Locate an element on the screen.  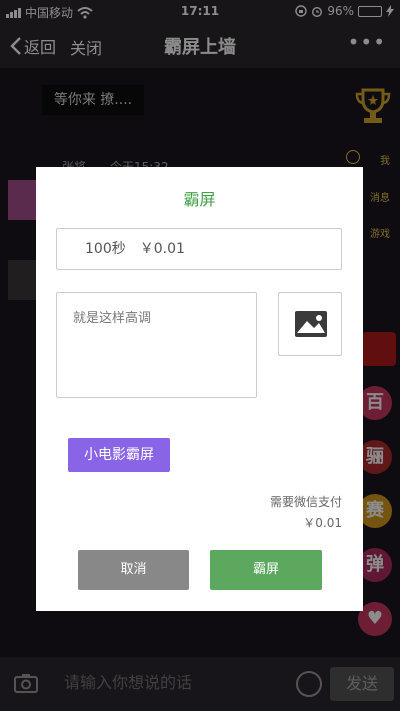
message-textarea: 就是这样高调 is located at coordinates (156, 345).